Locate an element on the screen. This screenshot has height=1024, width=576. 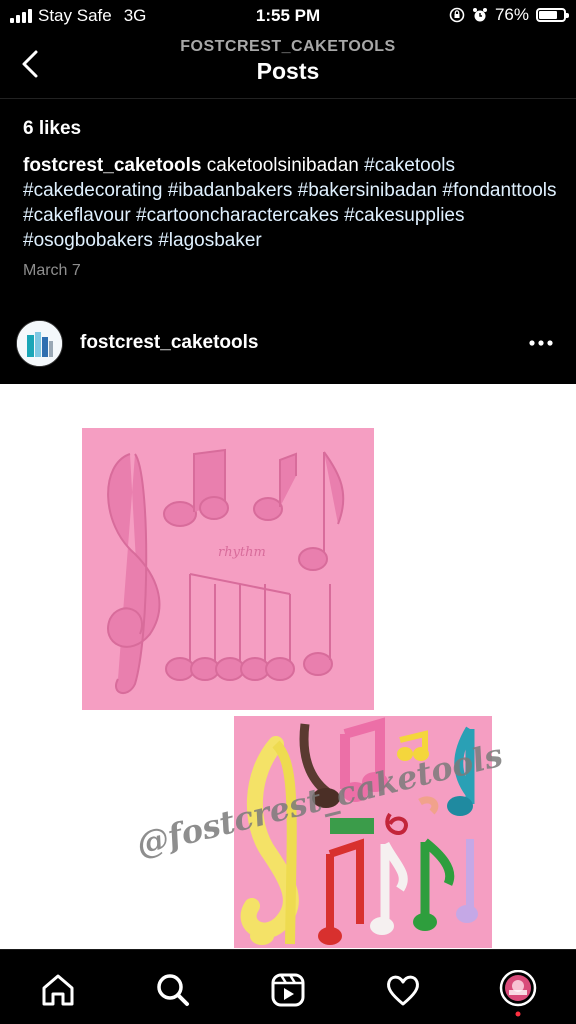
profile-avatar-icon is located at coordinates (518, 993).